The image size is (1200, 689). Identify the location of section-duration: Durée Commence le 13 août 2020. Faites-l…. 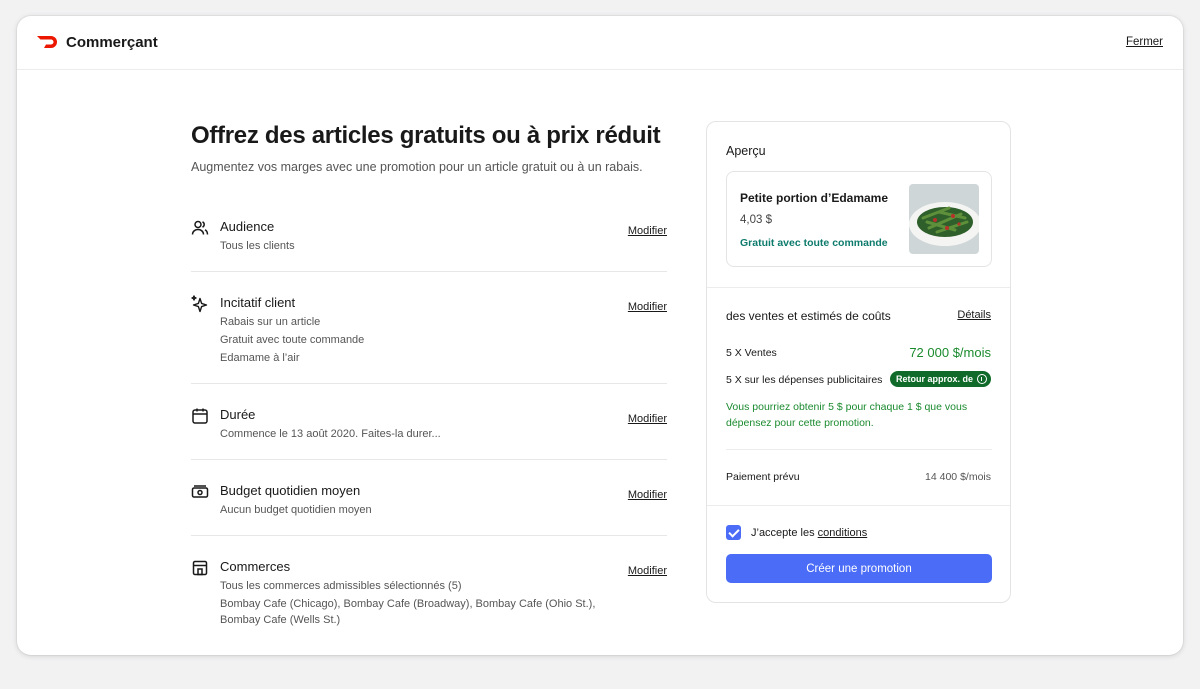
(429, 426).